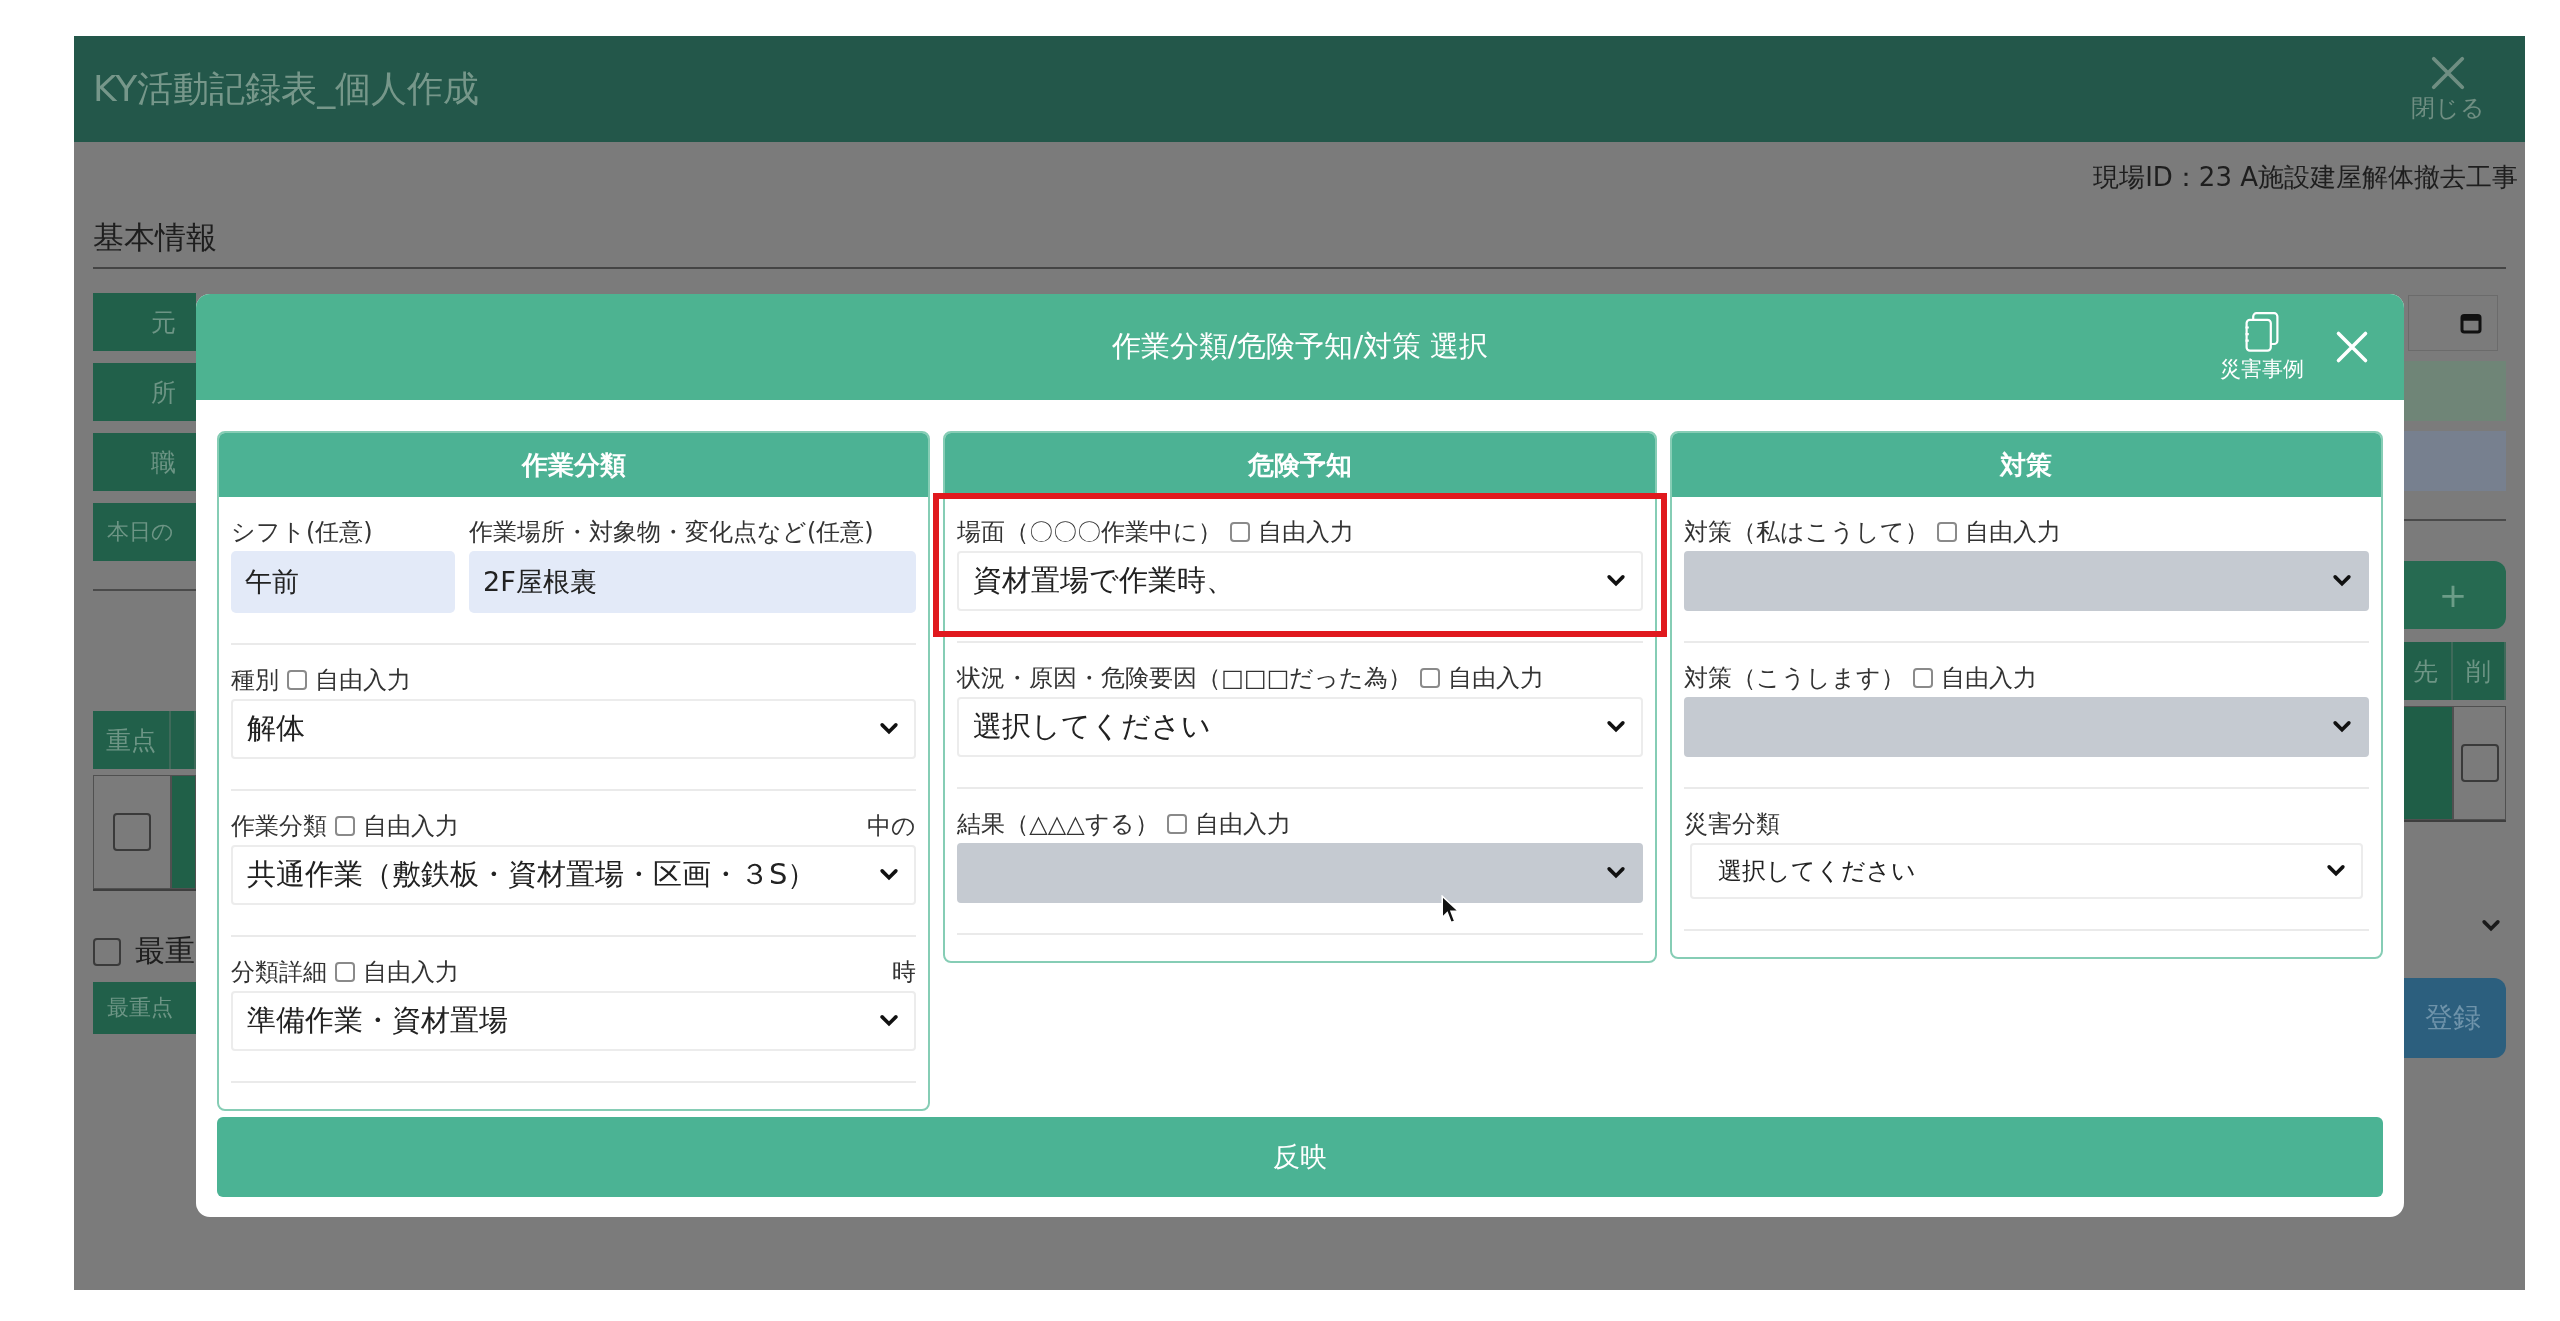  Describe the element at coordinates (302, 532) in the screenshot. I see `field-label: シフト(任意)` at that location.